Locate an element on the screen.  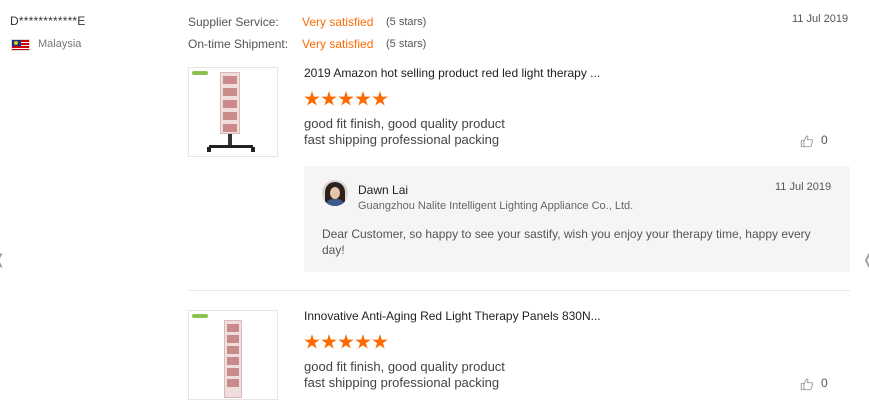
reviewer-name: D************E is located at coordinates (48, 21).